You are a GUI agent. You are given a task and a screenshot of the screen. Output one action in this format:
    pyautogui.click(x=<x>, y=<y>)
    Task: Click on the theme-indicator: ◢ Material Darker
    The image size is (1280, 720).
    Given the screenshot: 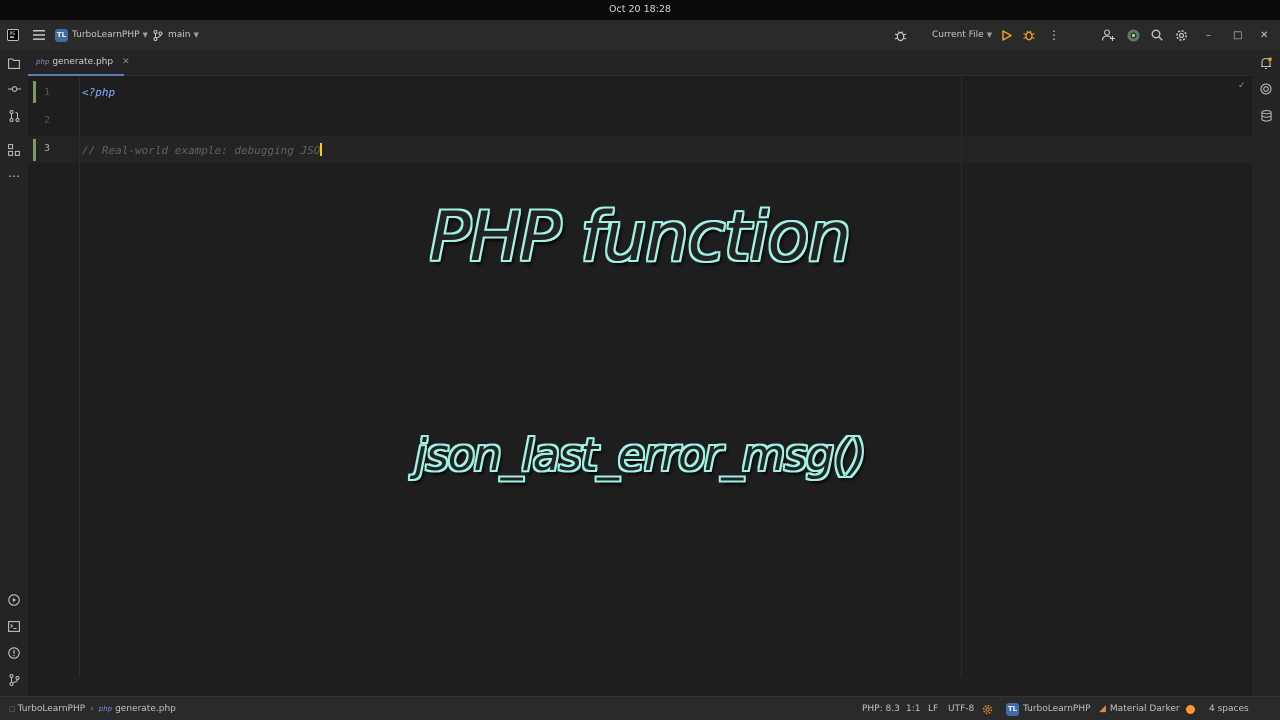 What is the action you would take?
    pyautogui.click(x=1139, y=708)
    